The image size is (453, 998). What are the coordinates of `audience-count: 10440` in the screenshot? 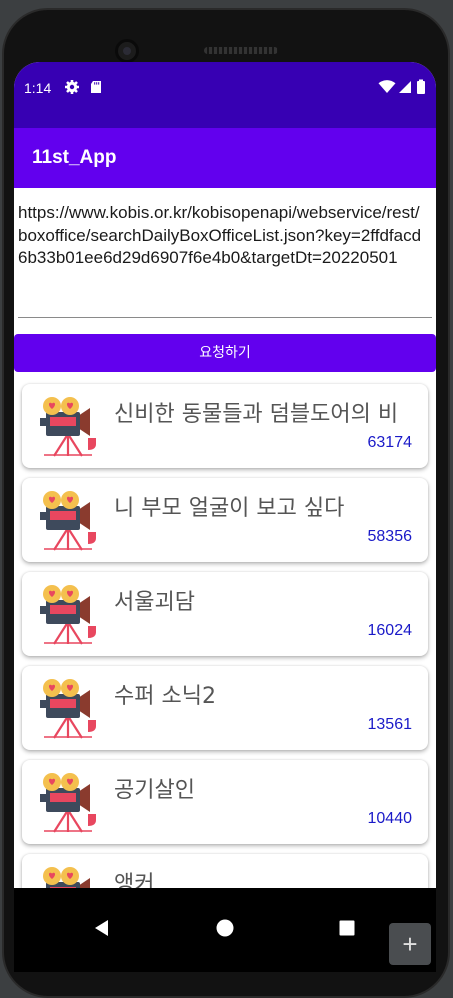 It's located at (390, 818).